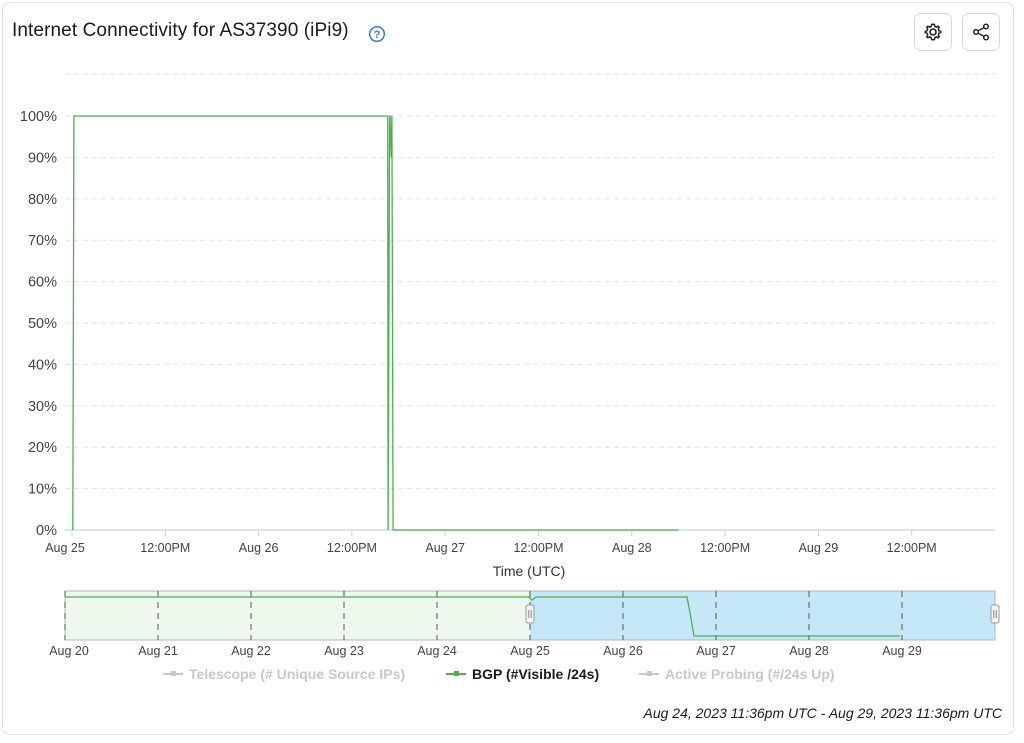 The width and height of the screenshot is (1024, 743). I want to click on x-tick-label: Aug 25, so click(65, 548).